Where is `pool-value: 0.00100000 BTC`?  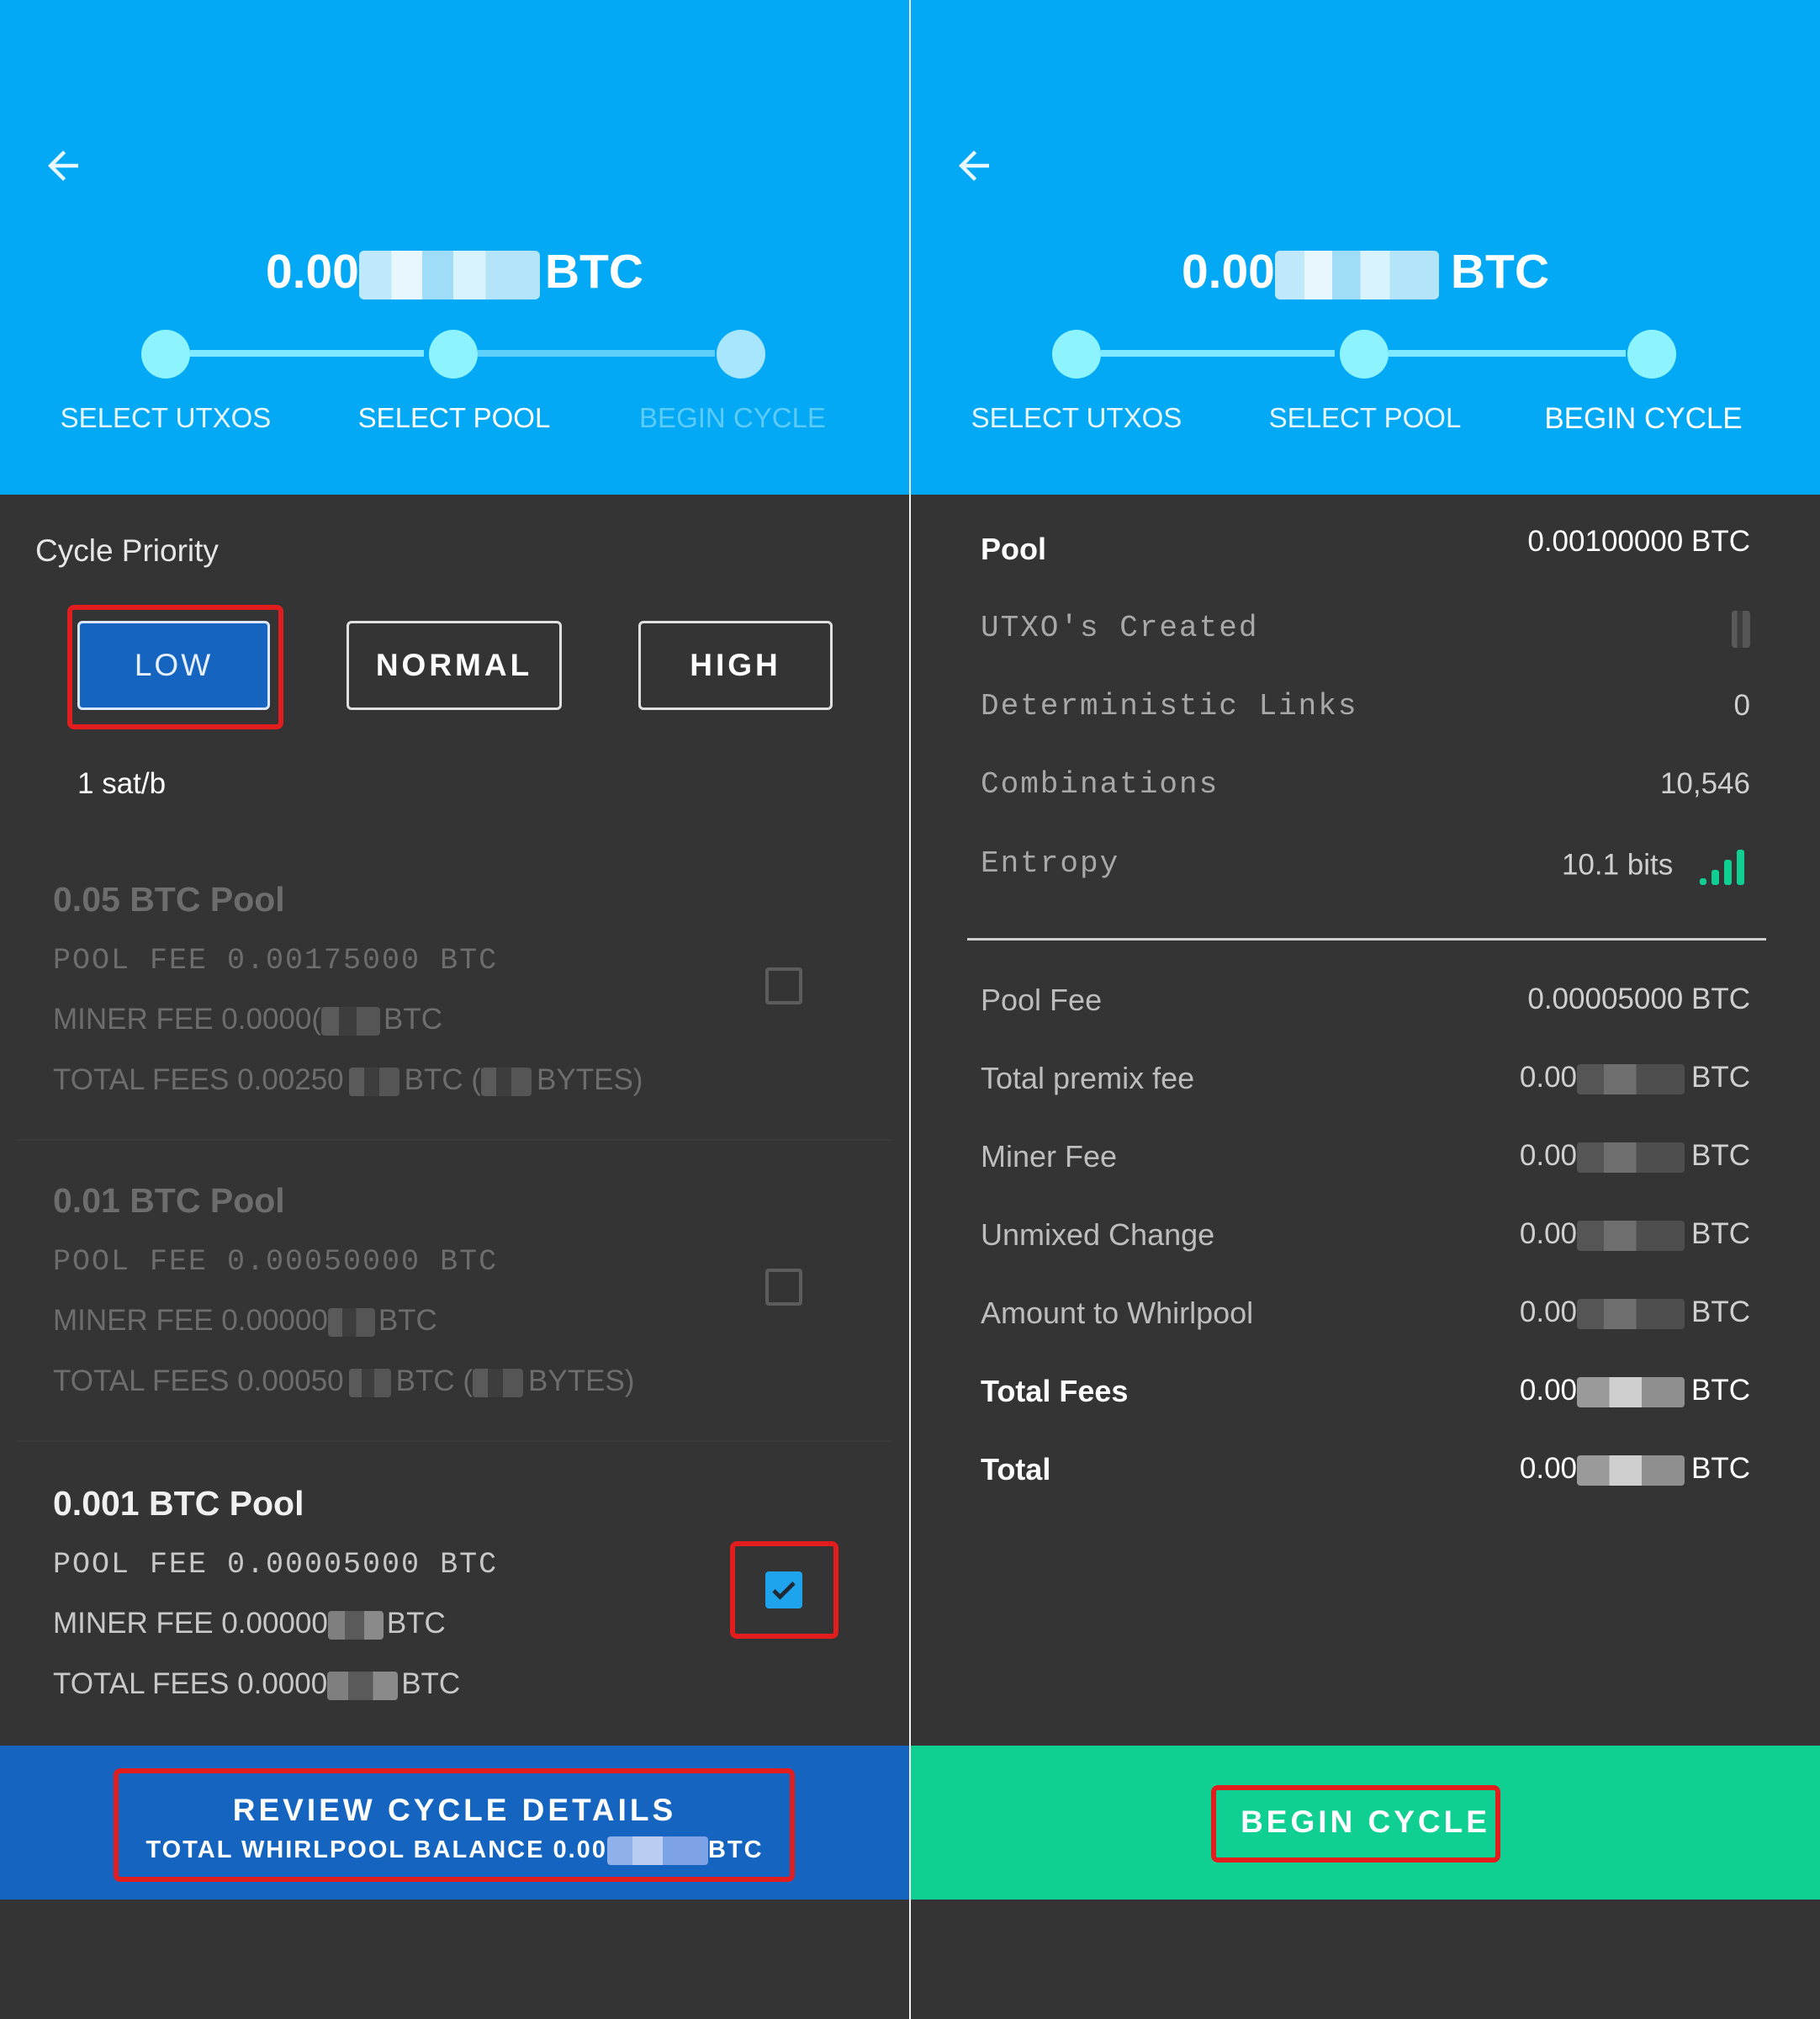
pool-value: 0.00100000 BTC is located at coordinates (1638, 542).